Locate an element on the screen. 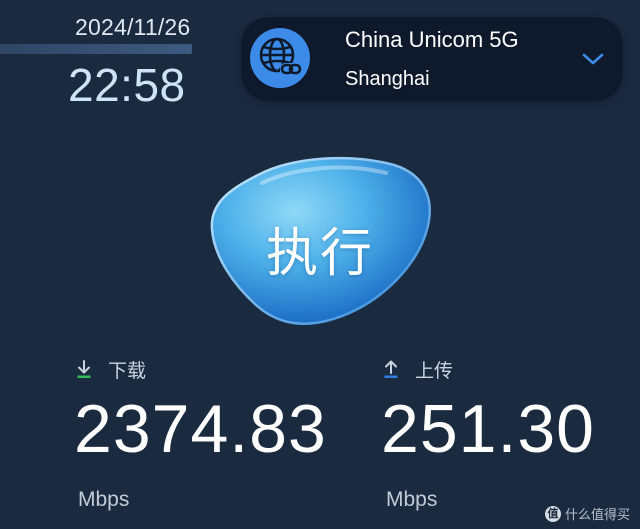  server-name: China Unicom 5G is located at coordinates (432, 39).